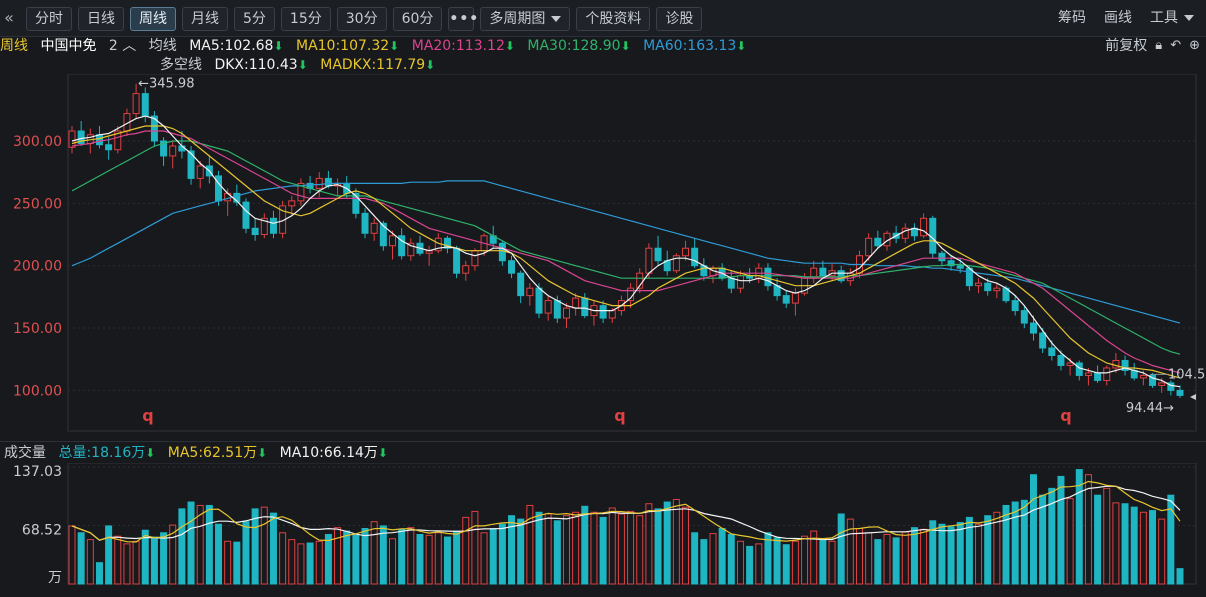 The height and width of the screenshot is (597, 1206). Describe the element at coordinates (463, 19) in the screenshot. I see `more-button: •••` at that location.